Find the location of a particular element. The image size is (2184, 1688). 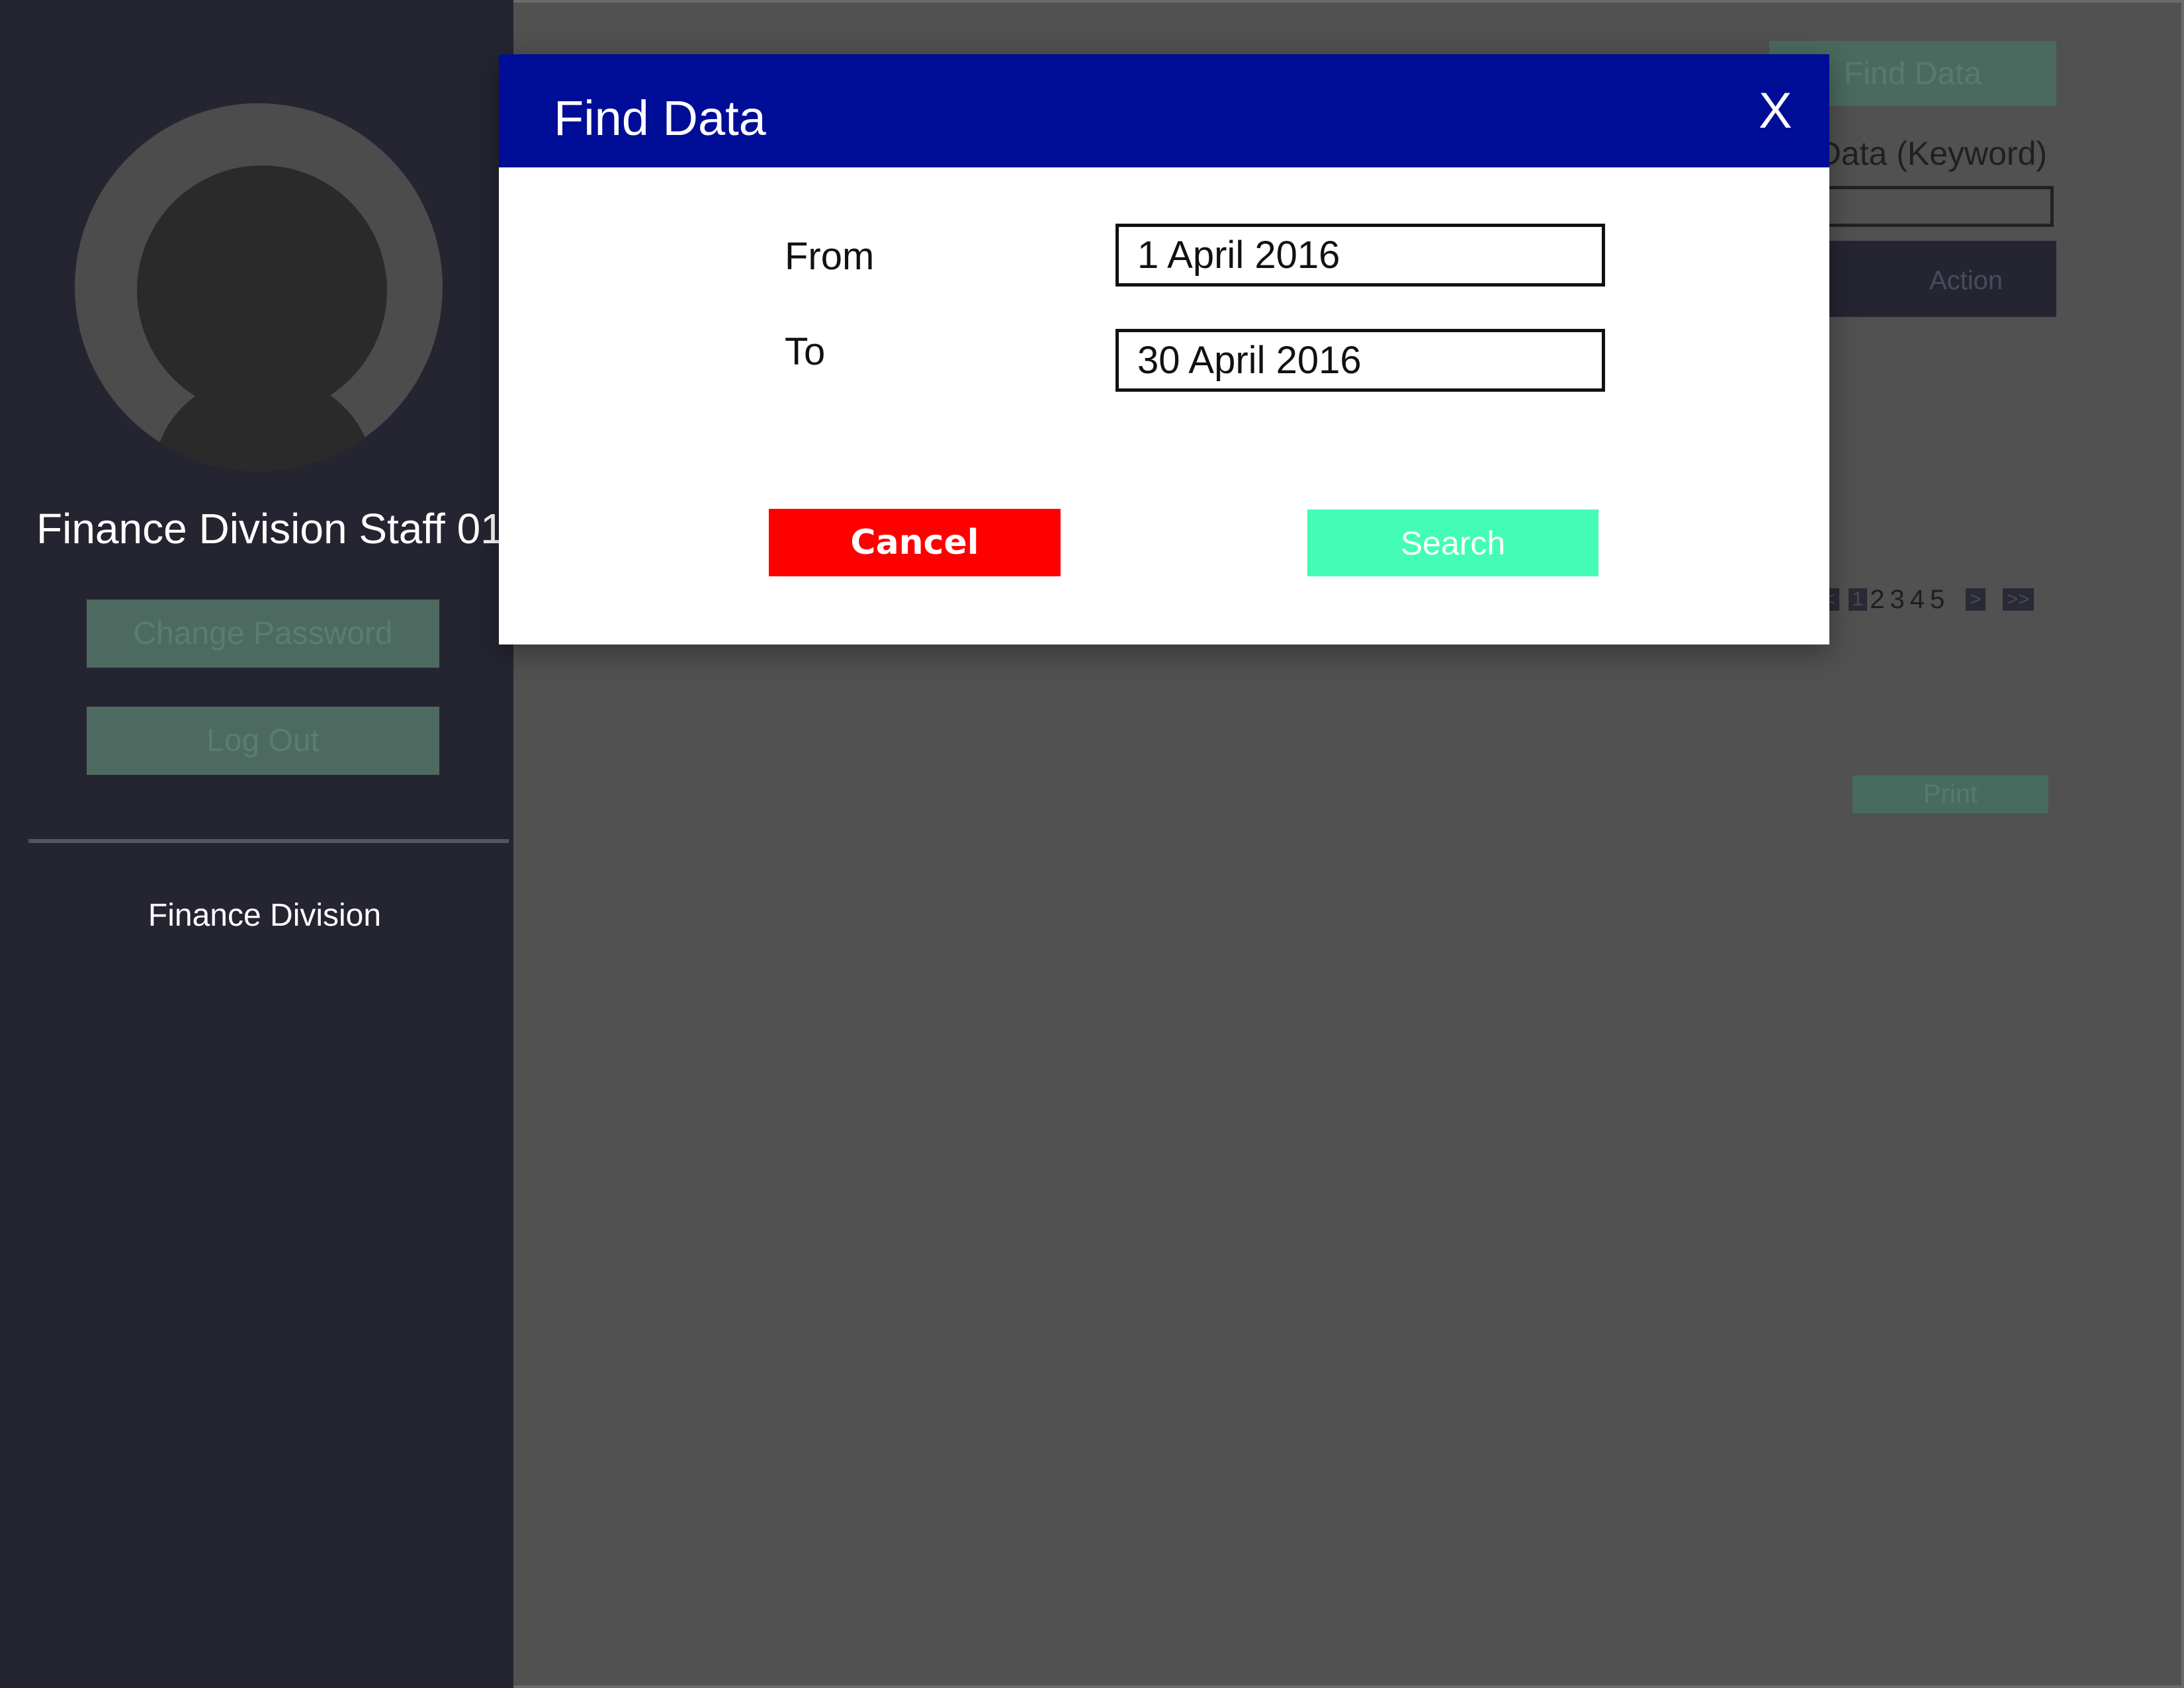

user-name: Finance Division Staff 01 is located at coordinates (270, 529).